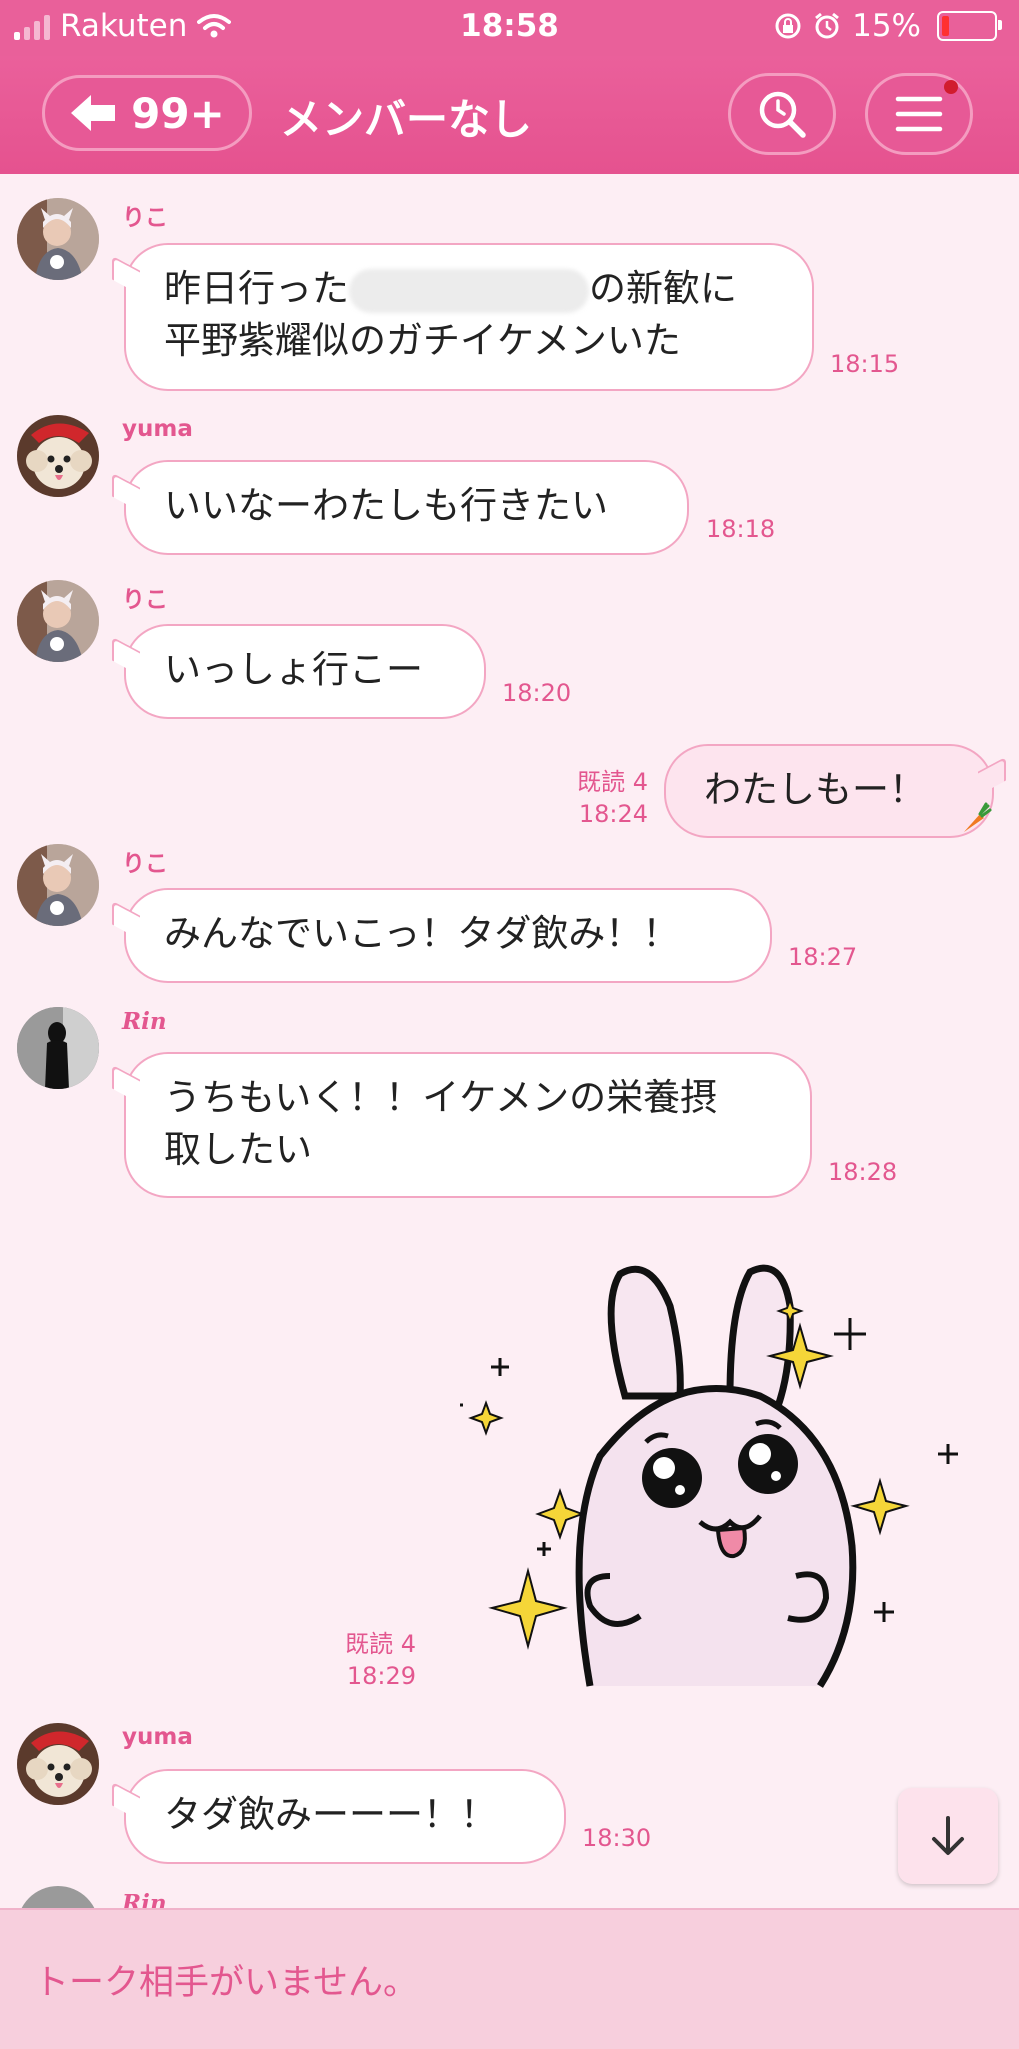  What do you see at coordinates (422, 933) in the screenshot?
I see `message-text: みんなでいこっ！タダ飲み！！` at bounding box center [422, 933].